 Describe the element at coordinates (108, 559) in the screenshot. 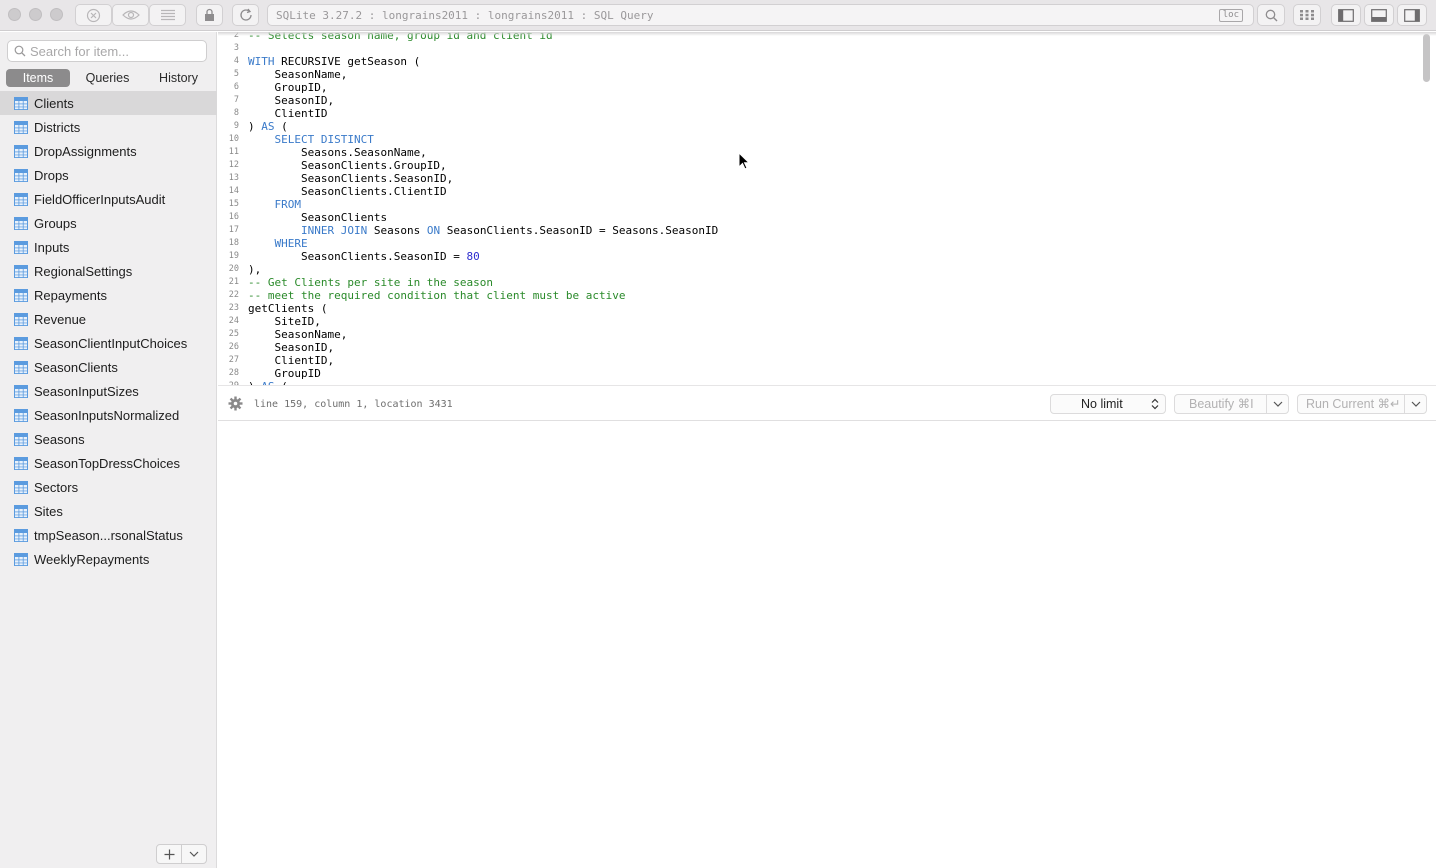

I see `sidebar-item: WeeklyRepayments` at that location.